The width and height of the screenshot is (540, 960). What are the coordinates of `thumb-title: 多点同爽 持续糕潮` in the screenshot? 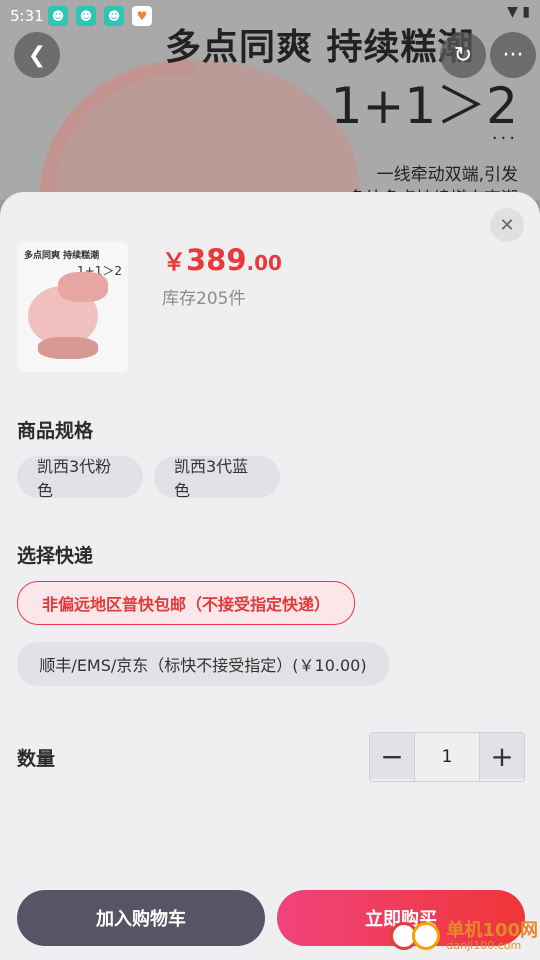 It's located at (62, 256).